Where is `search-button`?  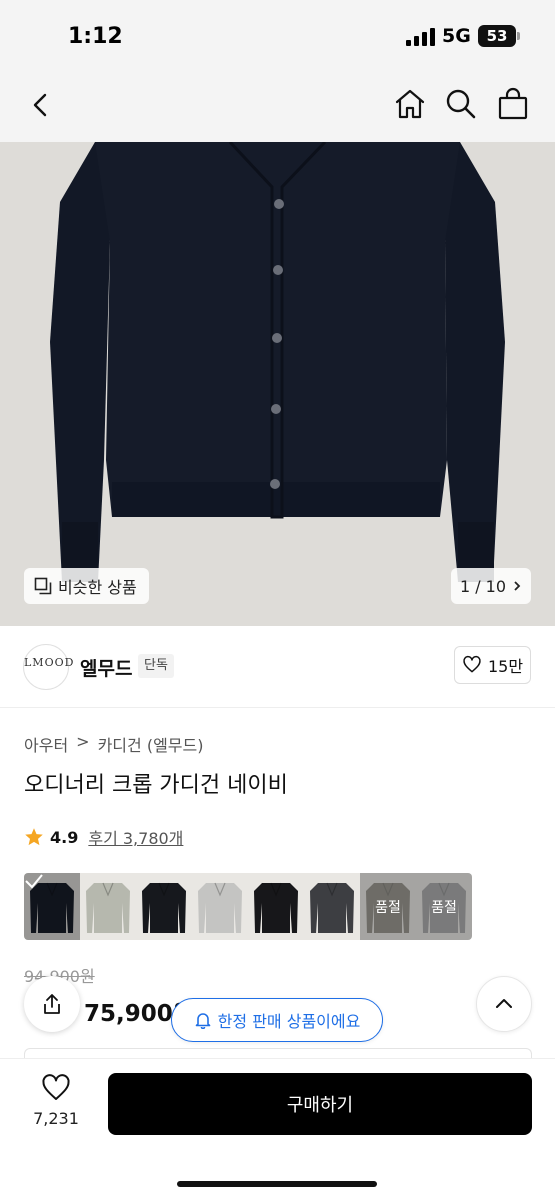 search-button is located at coordinates (461, 104).